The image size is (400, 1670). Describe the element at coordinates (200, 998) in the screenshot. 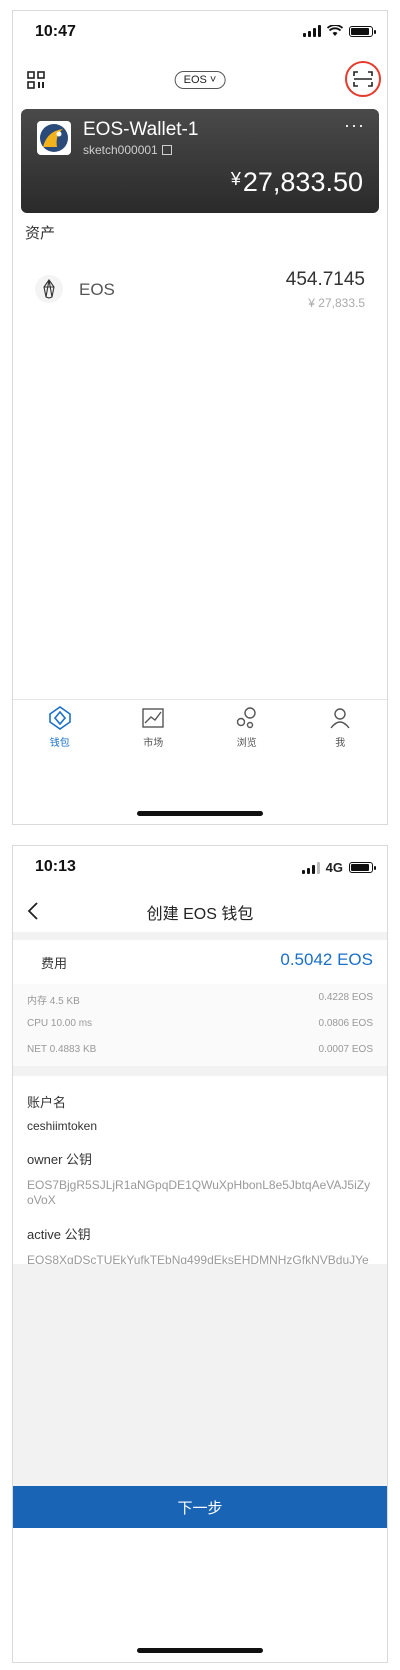

I see `resource-row: 内存 4.5 KB 0.4228 EOS` at that location.